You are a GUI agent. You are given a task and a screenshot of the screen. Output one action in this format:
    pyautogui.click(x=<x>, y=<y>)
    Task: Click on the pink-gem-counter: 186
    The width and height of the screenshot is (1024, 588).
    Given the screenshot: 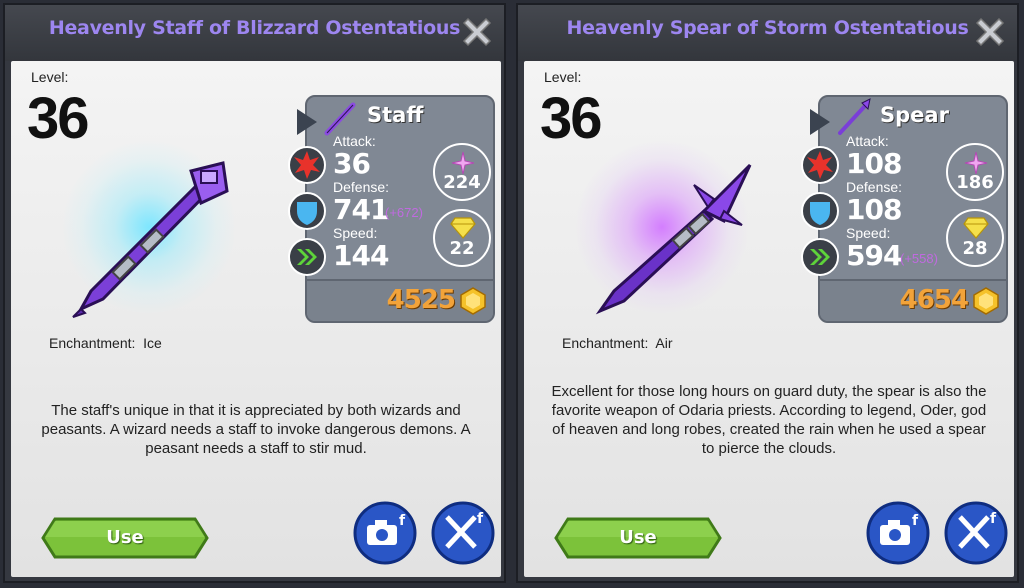 What is the action you would take?
    pyautogui.click(x=975, y=172)
    